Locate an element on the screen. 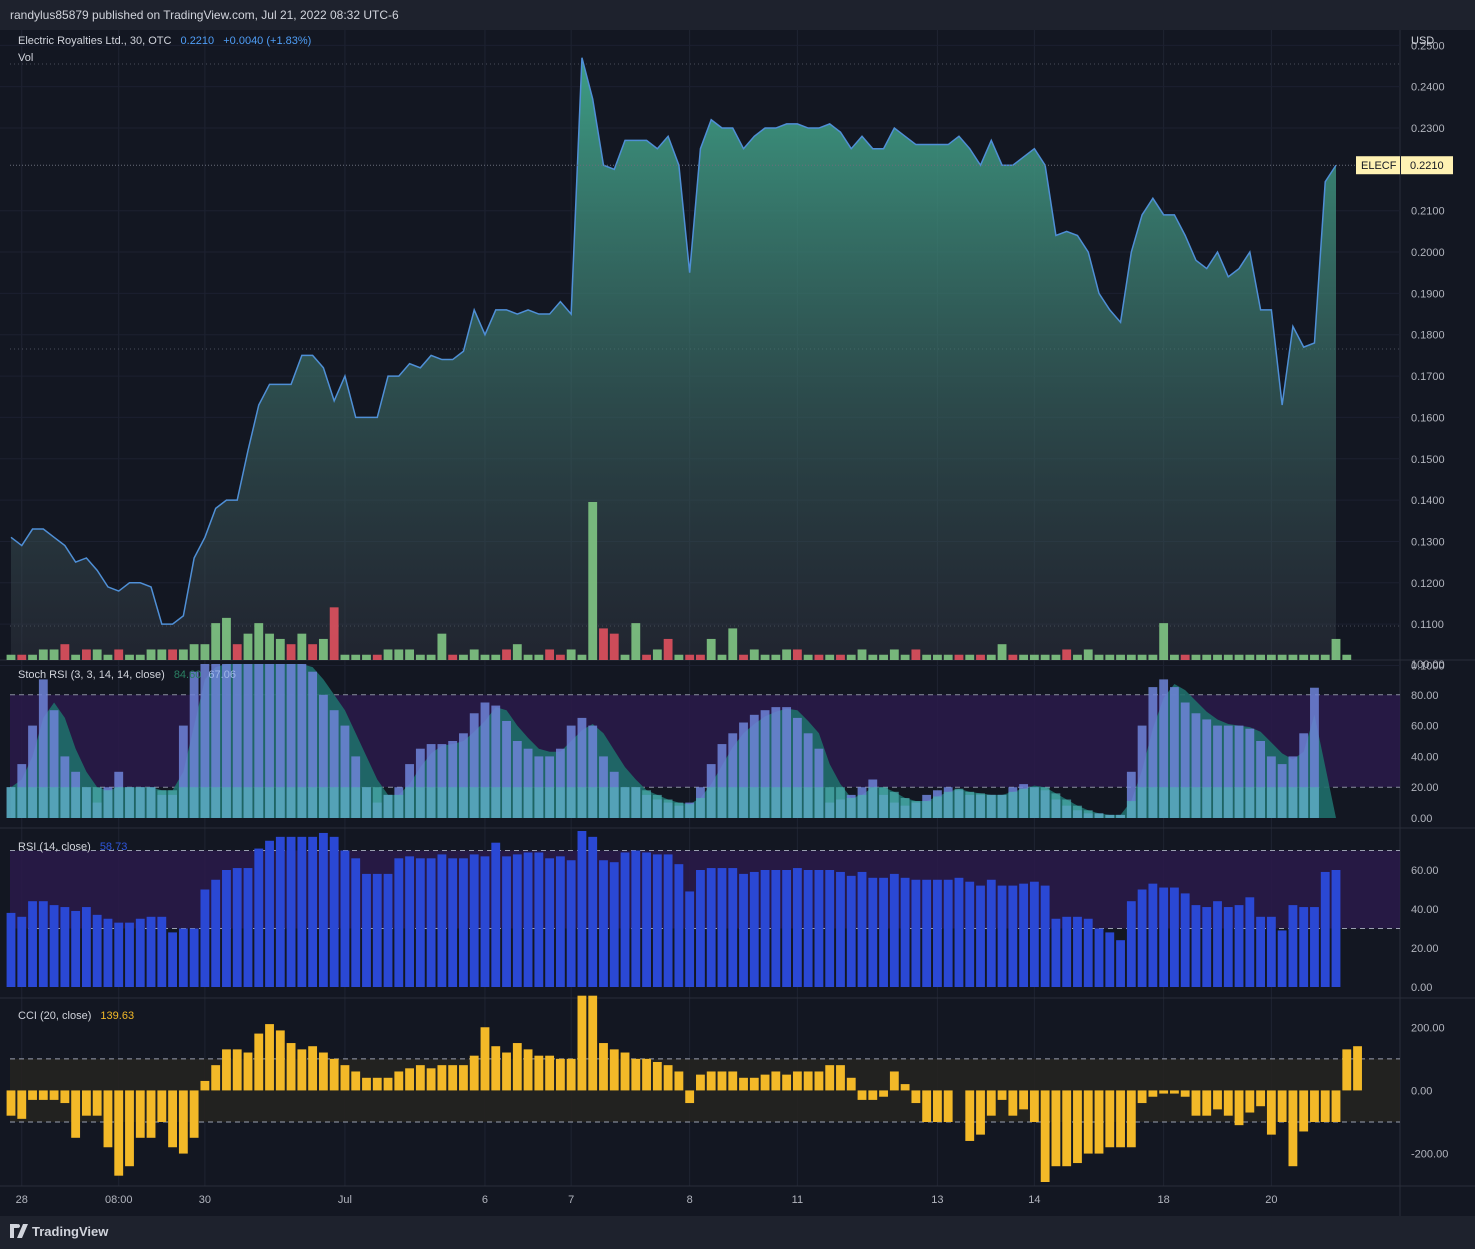 Image resolution: width=1475 pixels, height=1249 pixels. time-tick-label: 18 is located at coordinates (1164, 1200).